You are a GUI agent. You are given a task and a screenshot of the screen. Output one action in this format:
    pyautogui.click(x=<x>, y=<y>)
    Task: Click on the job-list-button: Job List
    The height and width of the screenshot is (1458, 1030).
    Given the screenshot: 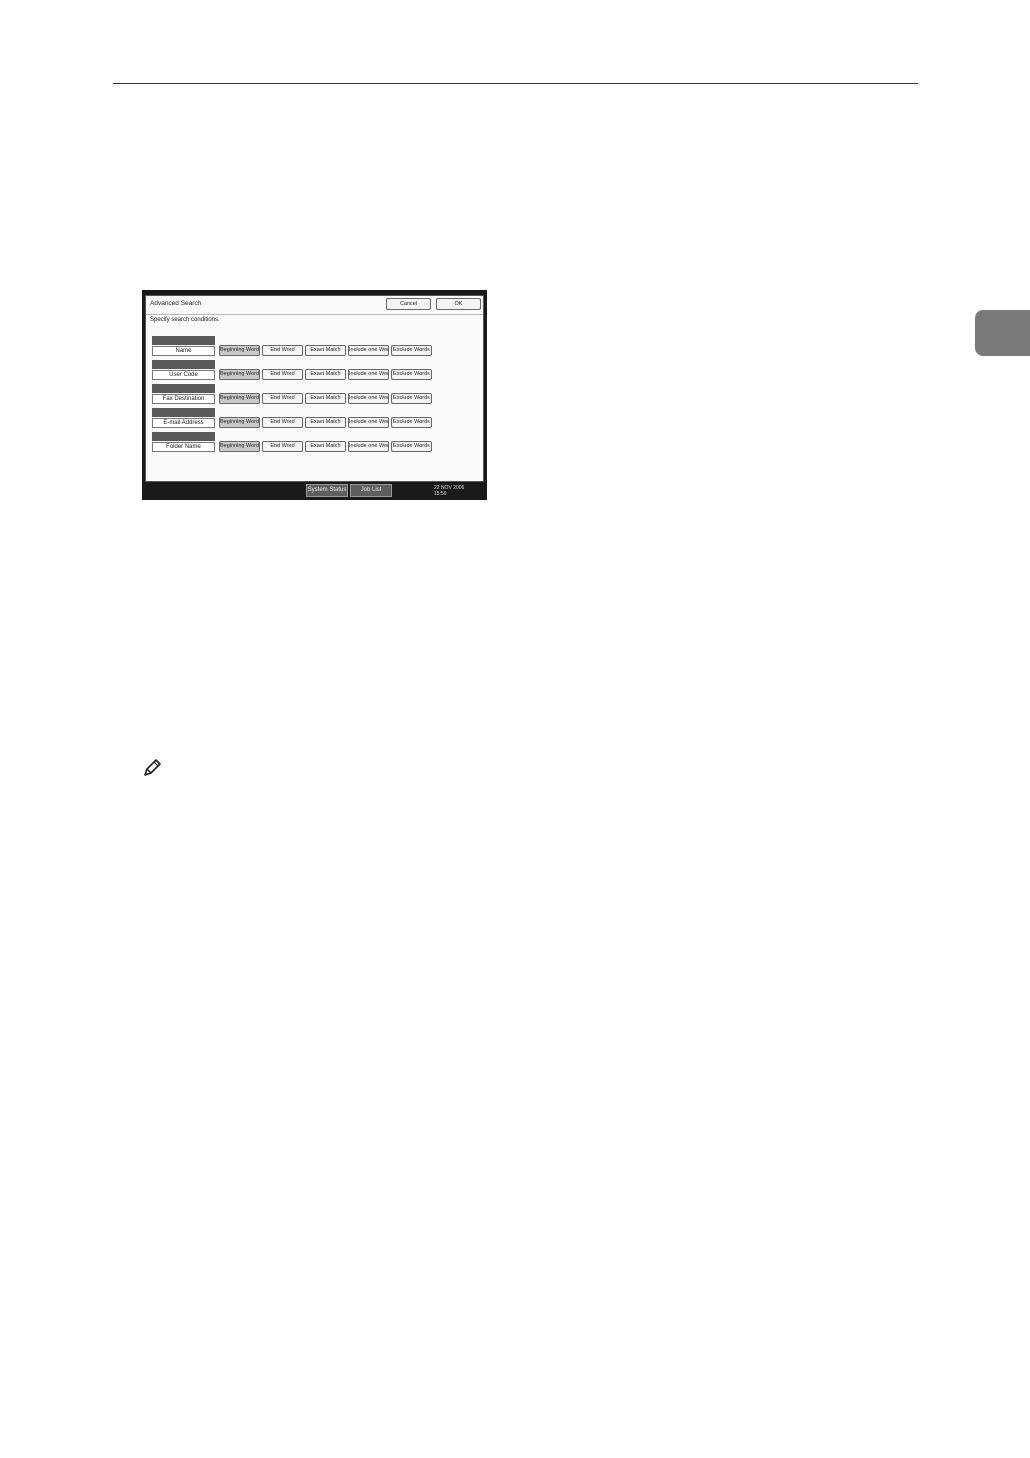 What is the action you would take?
    pyautogui.click(x=371, y=490)
    